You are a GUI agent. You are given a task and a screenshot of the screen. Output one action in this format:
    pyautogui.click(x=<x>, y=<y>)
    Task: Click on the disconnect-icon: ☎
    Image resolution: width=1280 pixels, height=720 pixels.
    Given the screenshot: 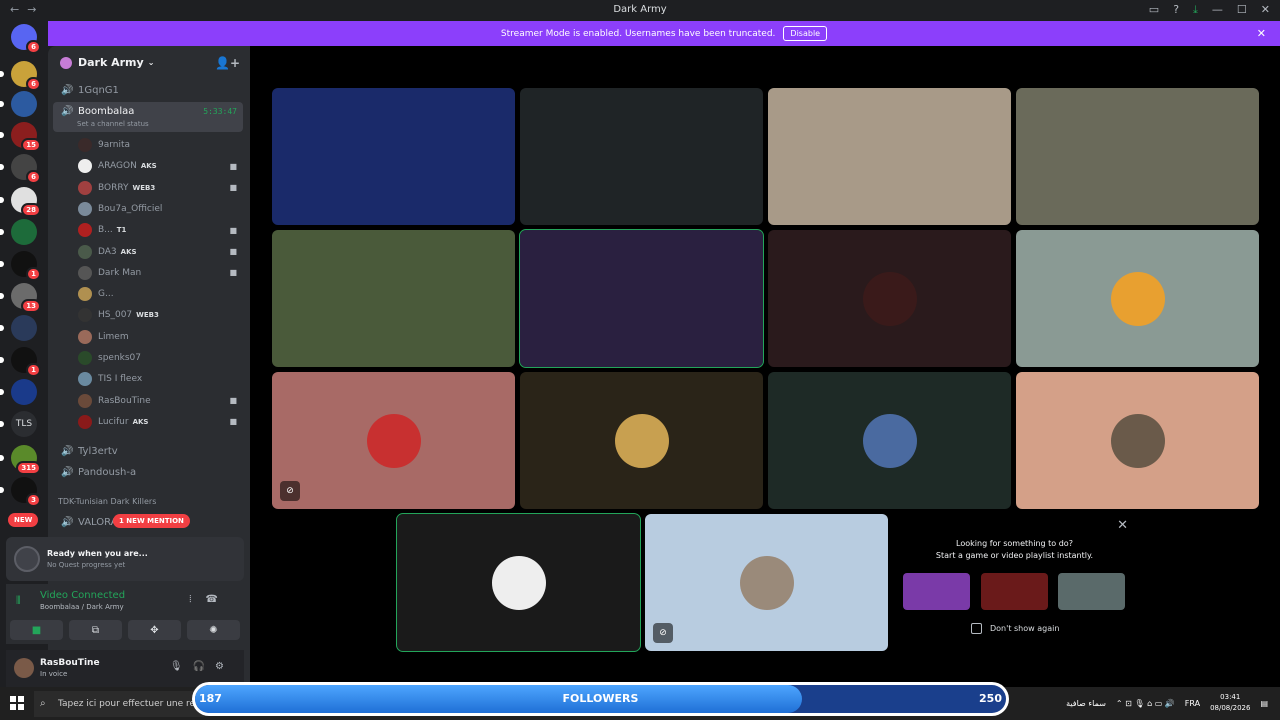 What is the action you would take?
    pyautogui.click(x=219, y=599)
    